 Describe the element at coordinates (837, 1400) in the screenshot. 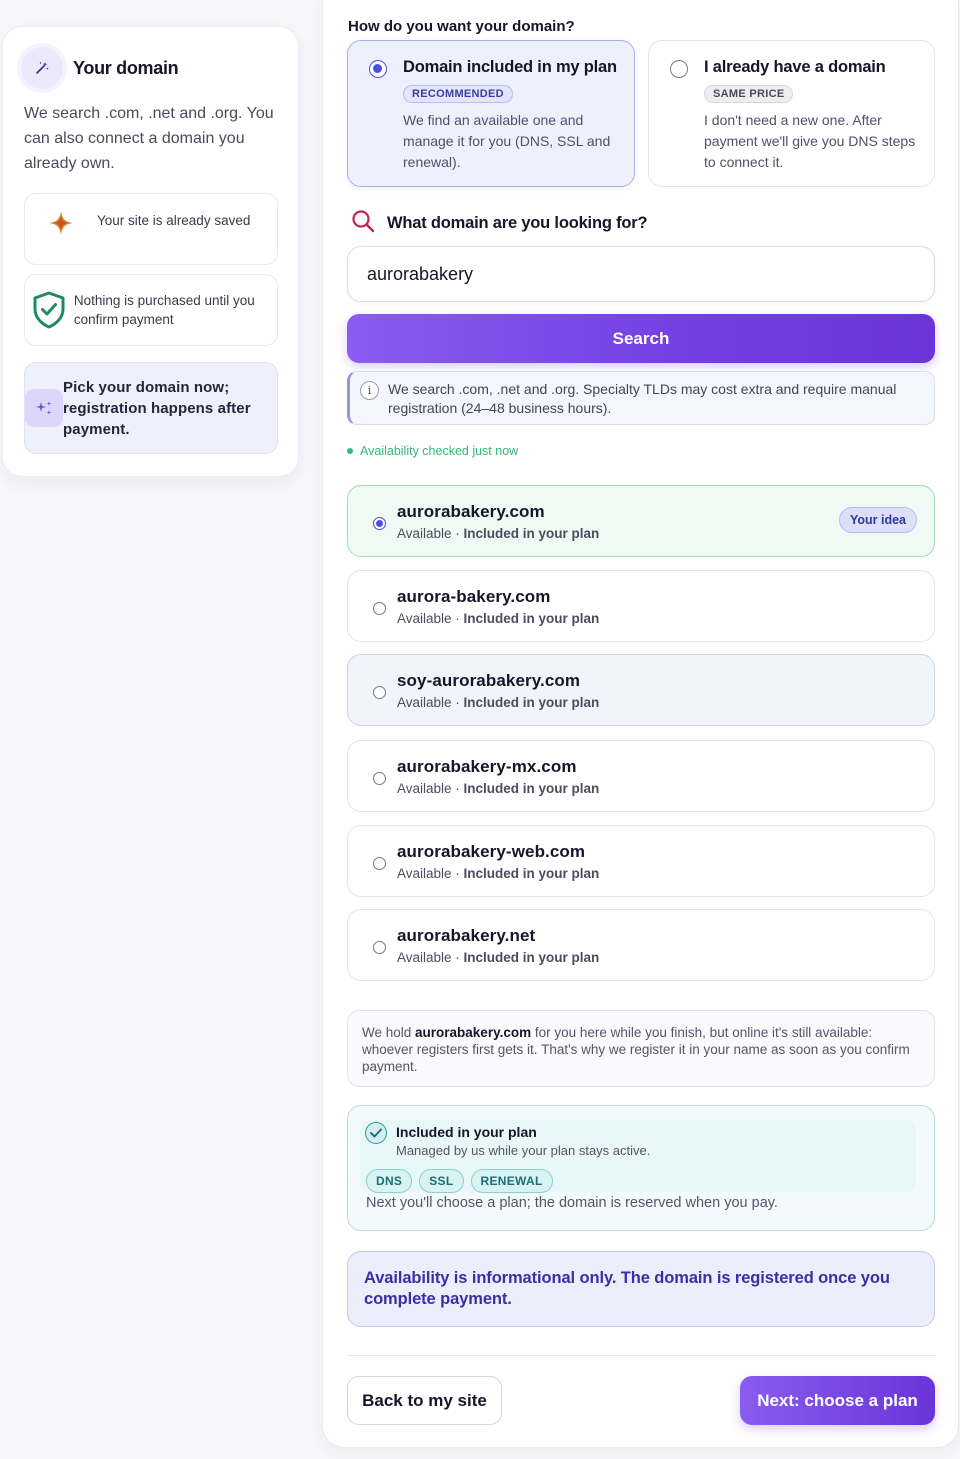

I see `next-button: Next: choose a plan` at that location.